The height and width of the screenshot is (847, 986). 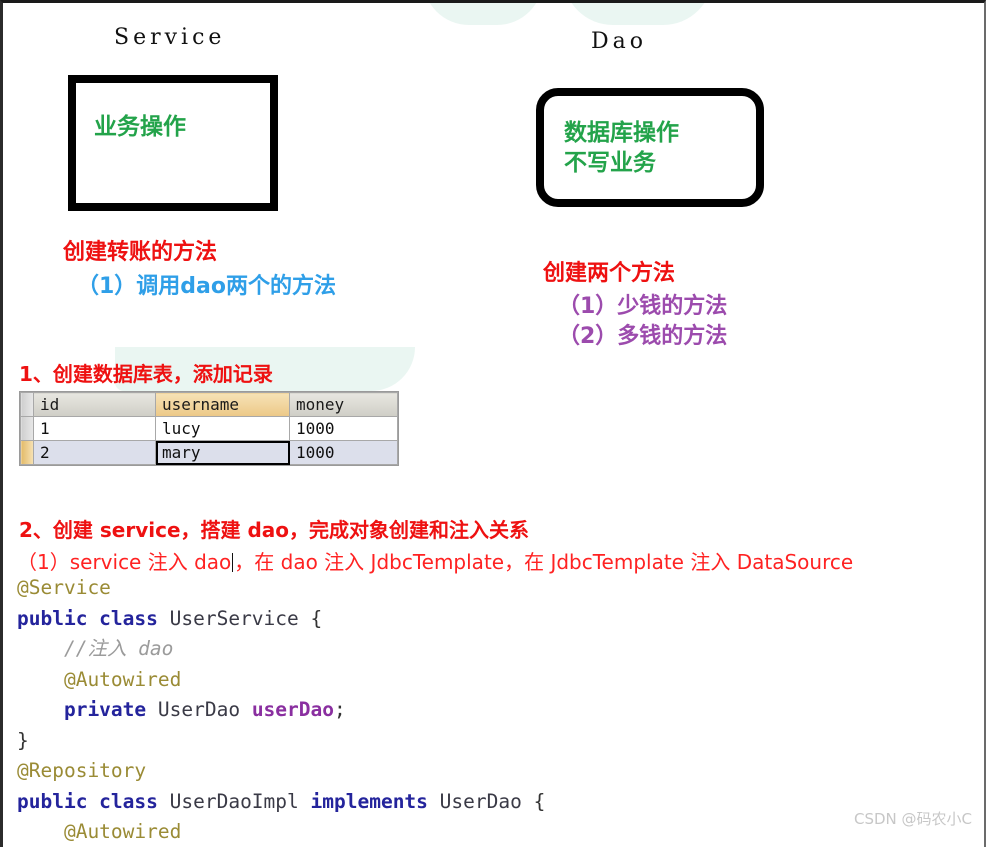 What do you see at coordinates (621, 148) in the screenshot?
I see `dao-box-text: 数据库操作 不写业务` at bounding box center [621, 148].